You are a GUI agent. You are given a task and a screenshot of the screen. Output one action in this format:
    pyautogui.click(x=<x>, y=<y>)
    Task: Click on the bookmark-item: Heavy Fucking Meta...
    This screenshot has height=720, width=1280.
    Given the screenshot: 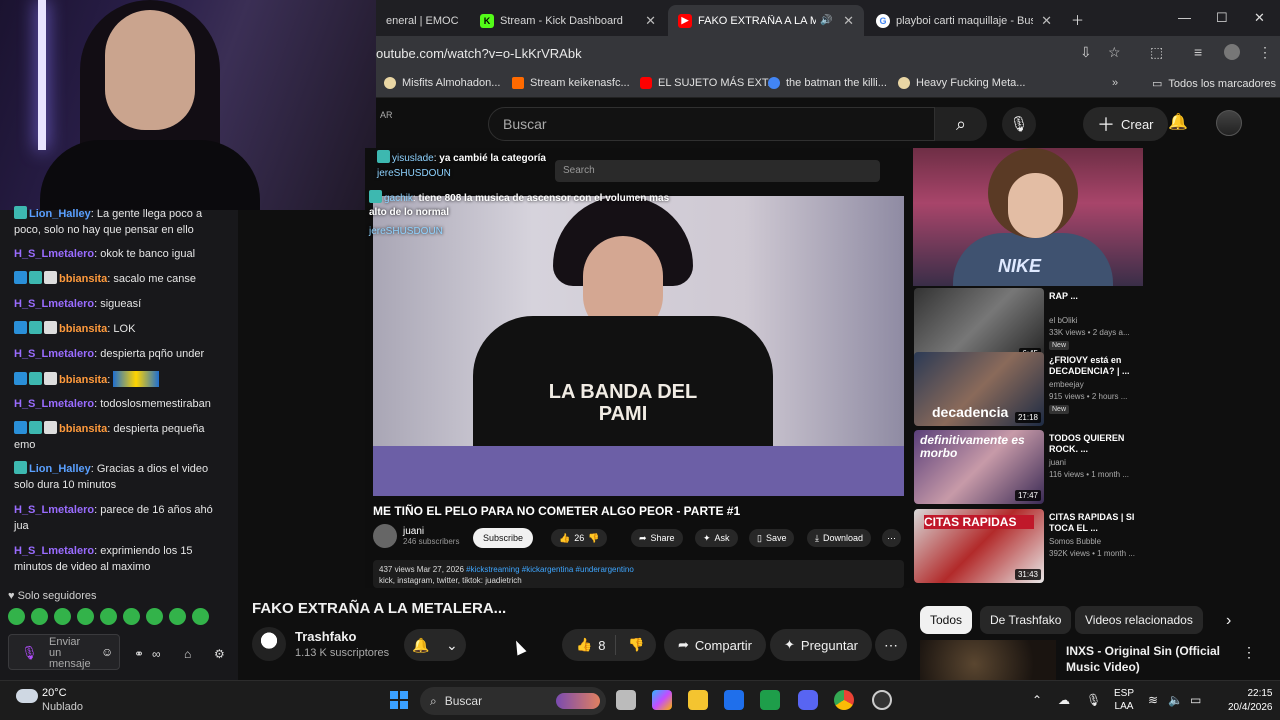 What is the action you would take?
    pyautogui.click(x=961, y=83)
    